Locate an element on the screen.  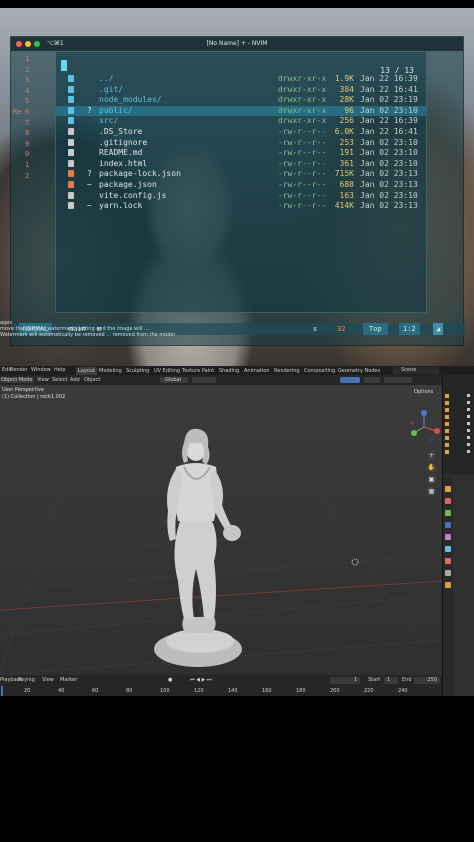
menu-select: Select is located at coordinates (59, 380).